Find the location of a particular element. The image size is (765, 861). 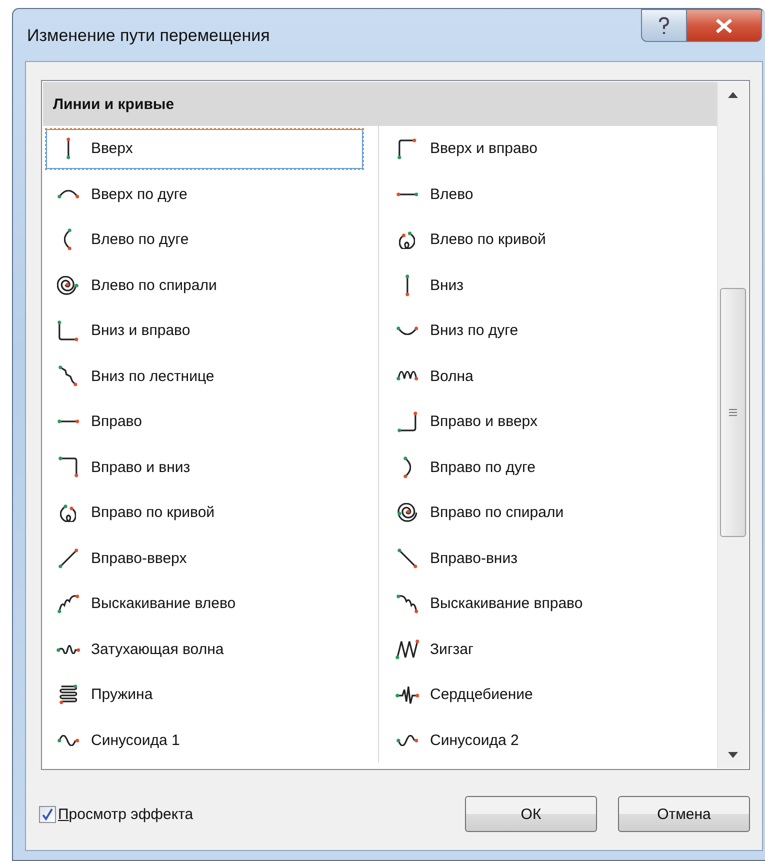

spring-icon is located at coordinates (68, 695).